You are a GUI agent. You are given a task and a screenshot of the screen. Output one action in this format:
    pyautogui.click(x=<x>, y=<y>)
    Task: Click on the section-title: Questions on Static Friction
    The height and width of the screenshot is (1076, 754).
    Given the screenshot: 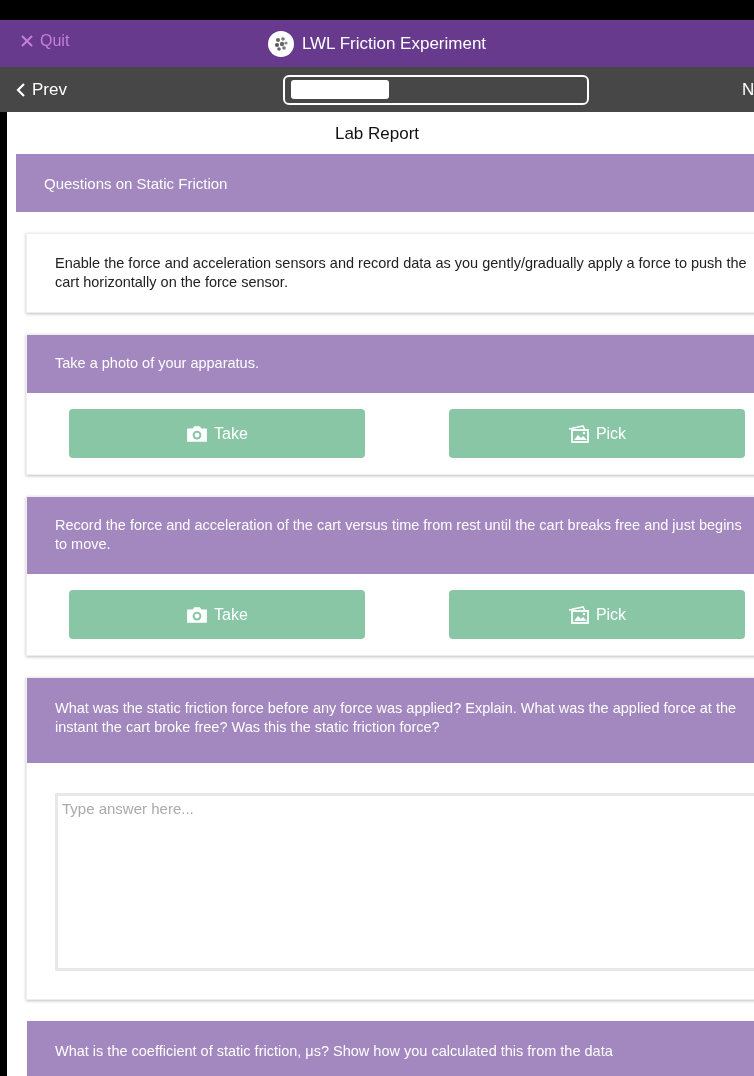 What is the action you would take?
    pyautogui.click(x=136, y=183)
    